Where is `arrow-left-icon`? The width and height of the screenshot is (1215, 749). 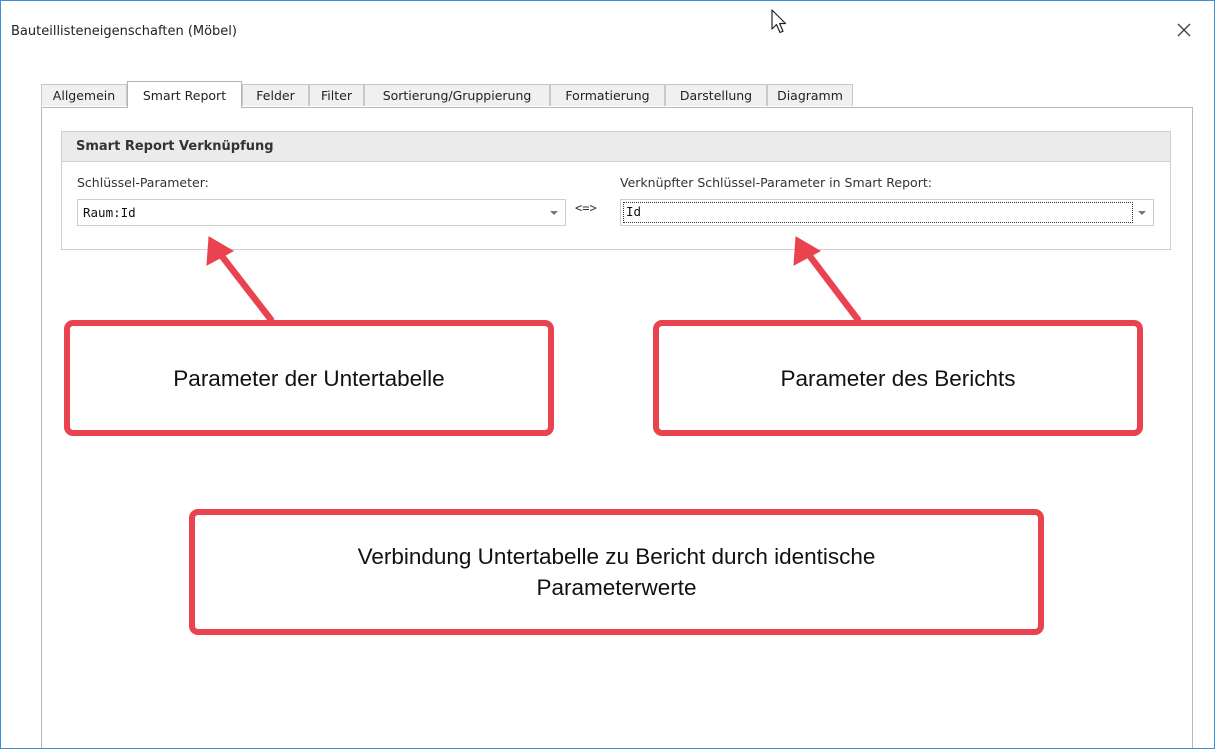 arrow-left-icon is located at coordinates (240, 279).